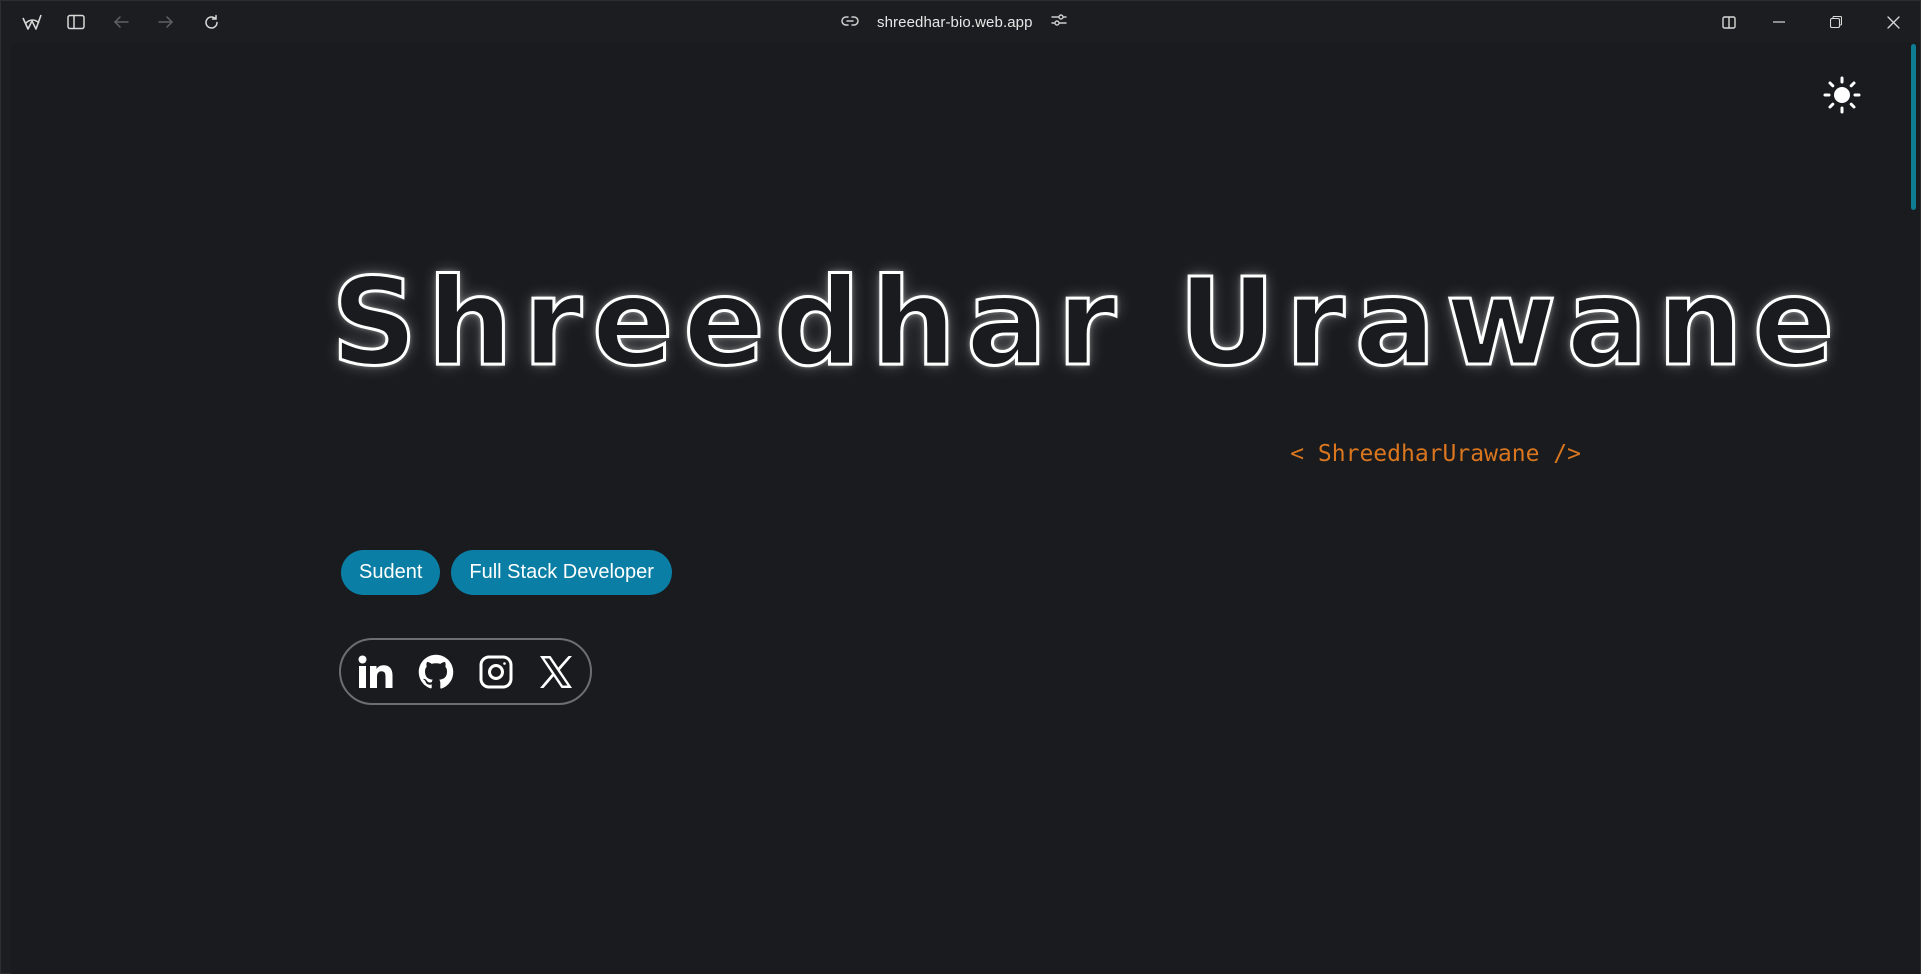 The width and height of the screenshot is (1921, 974). What do you see at coordinates (1058, 22) in the screenshot?
I see `sliders-icon` at bounding box center [1058, 22].